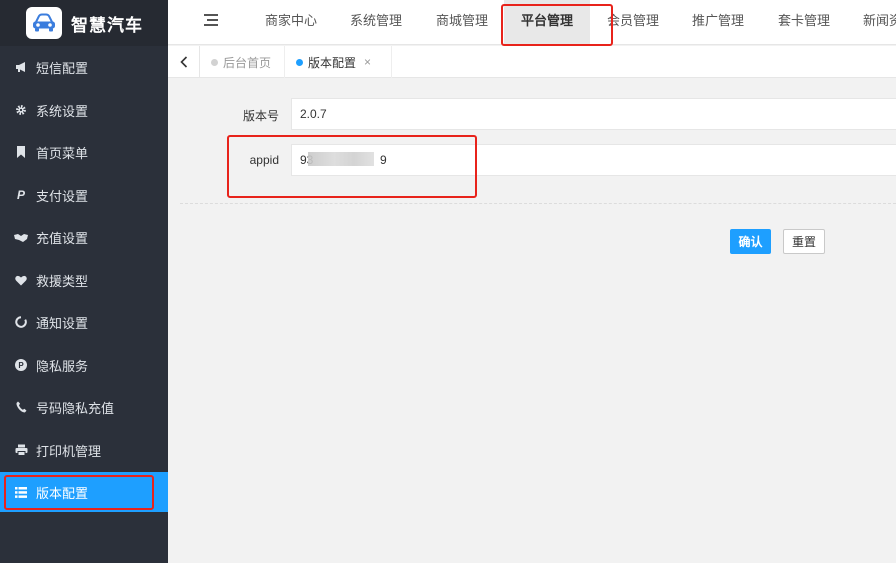 The width and height of the screenshot is (896, 563). What do you see at coordinates (804, 22) in the screenshot?
I see `tab-card-management: 套卡管理` at bounding box center [804, 22].